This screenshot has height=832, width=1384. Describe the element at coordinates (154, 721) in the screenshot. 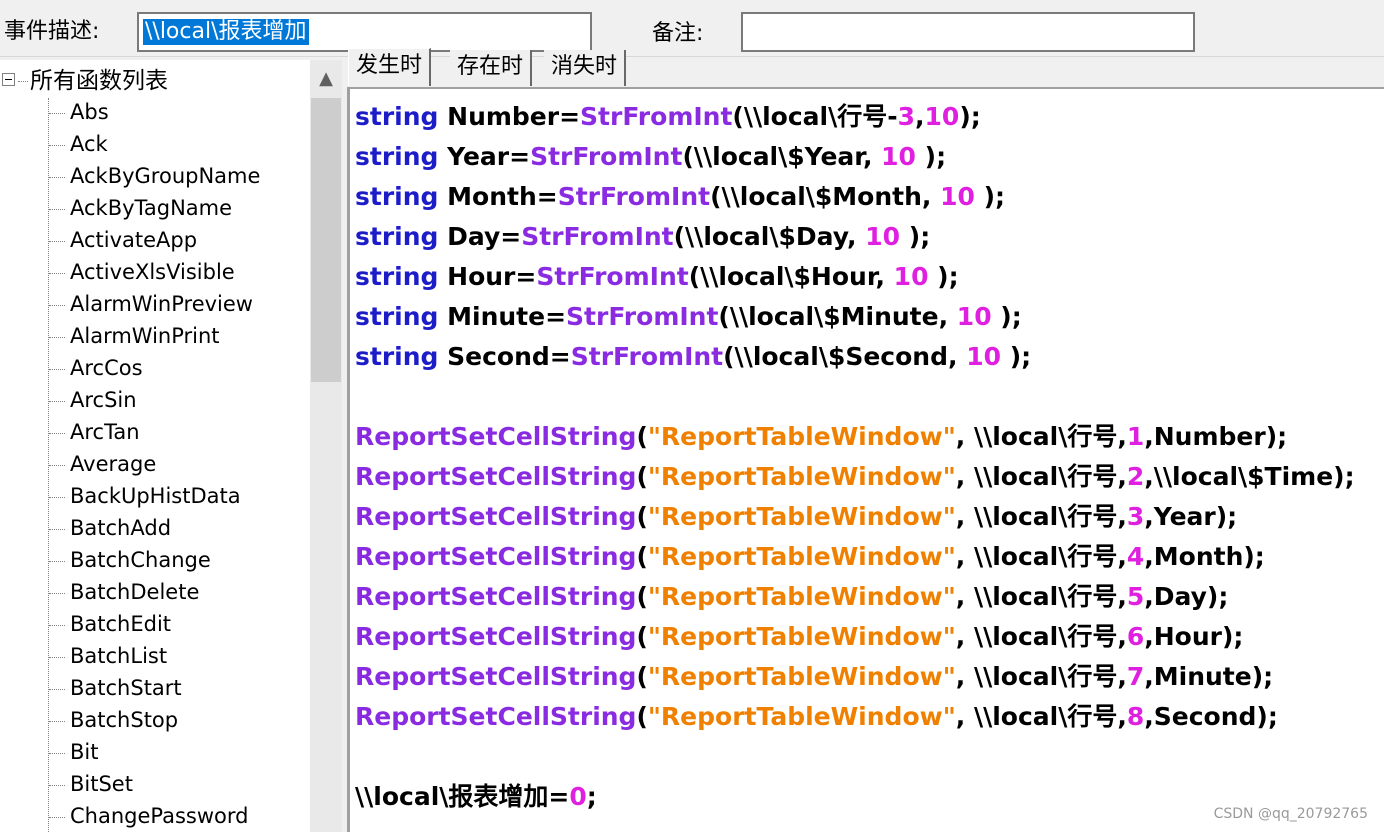

I see `function-list-item: BatchStop` at that location.